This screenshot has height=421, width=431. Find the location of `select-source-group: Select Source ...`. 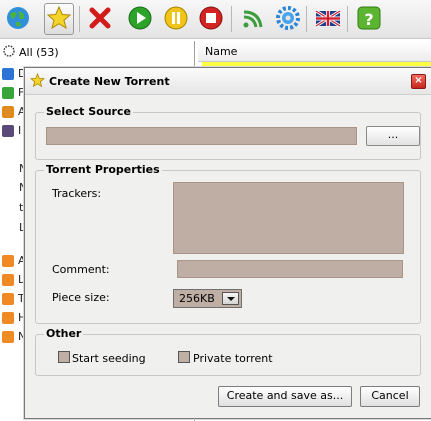

select-source-group: Select Source ... is located at coordinates (228, 132).